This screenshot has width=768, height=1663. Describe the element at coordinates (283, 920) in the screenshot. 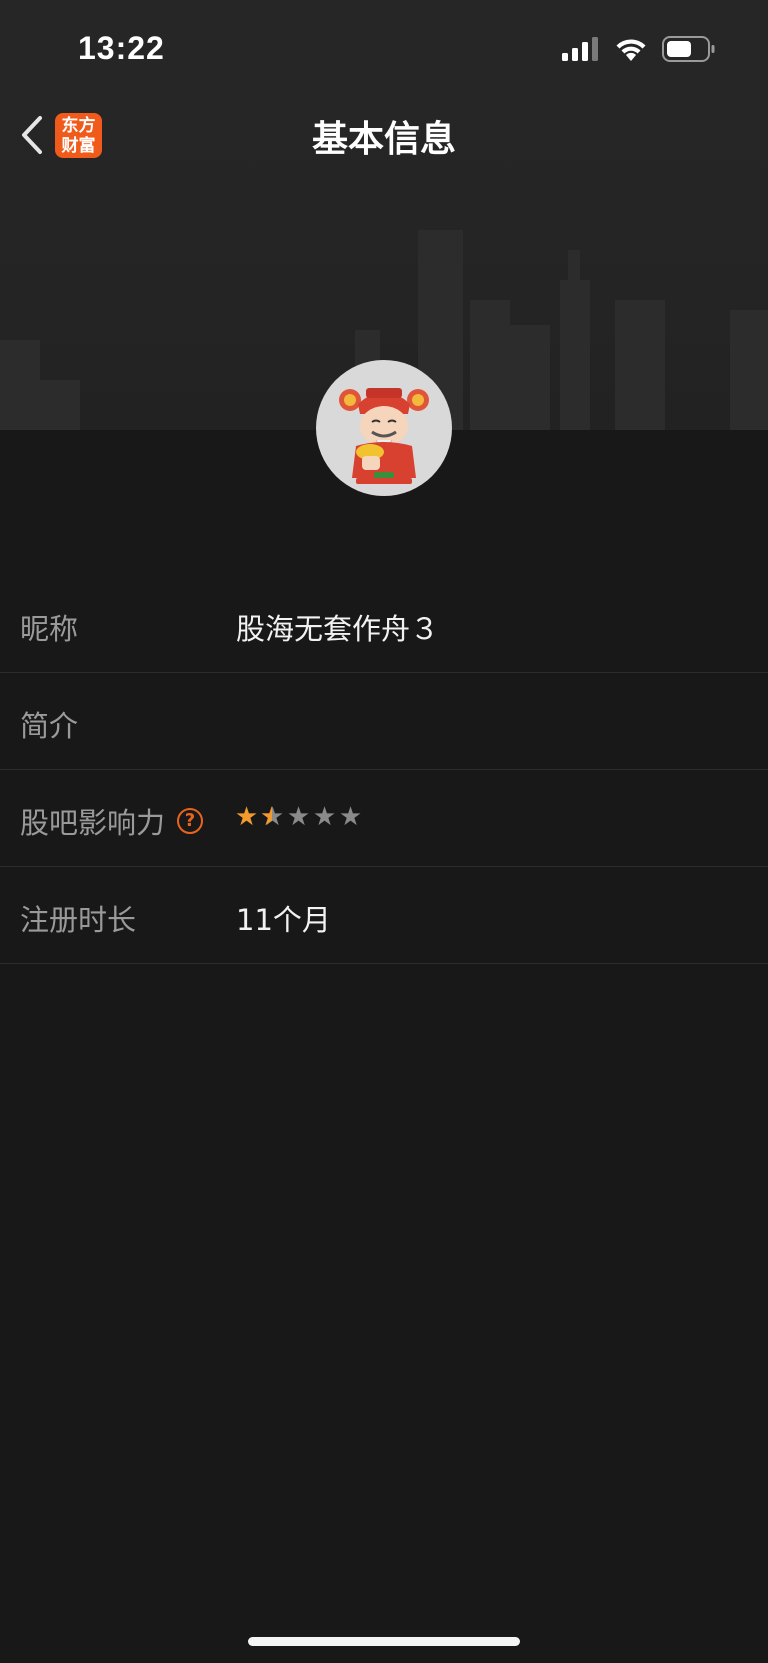

I see `registration-duration-value: 11个月` at that location.